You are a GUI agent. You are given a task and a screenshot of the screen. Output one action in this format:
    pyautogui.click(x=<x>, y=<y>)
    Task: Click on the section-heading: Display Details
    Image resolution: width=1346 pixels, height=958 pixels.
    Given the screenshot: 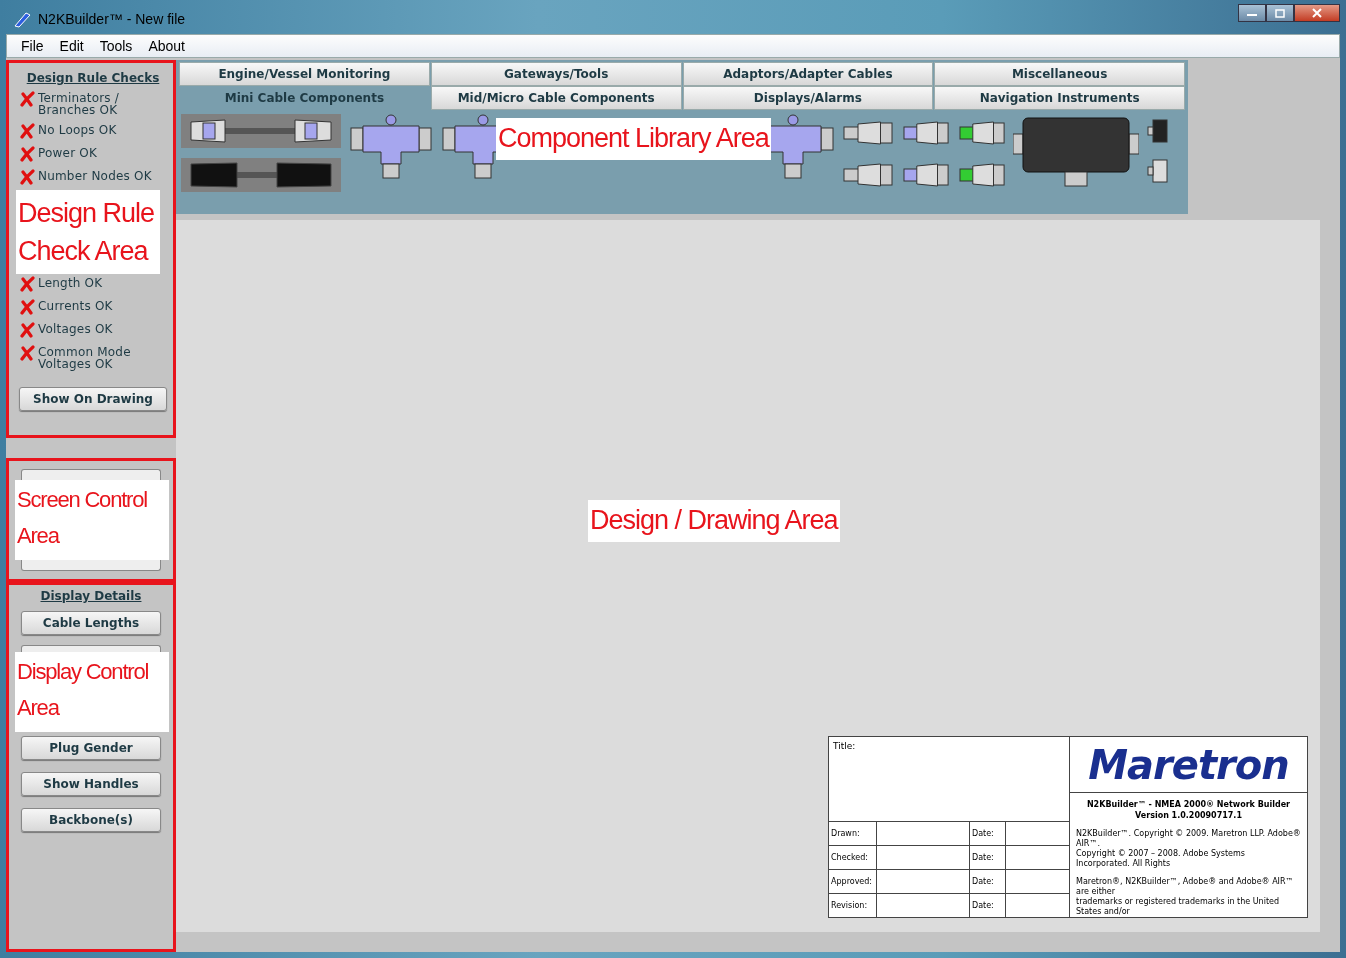 What is the action you would take?
    pyautogui.click(x=91, y=596)
    